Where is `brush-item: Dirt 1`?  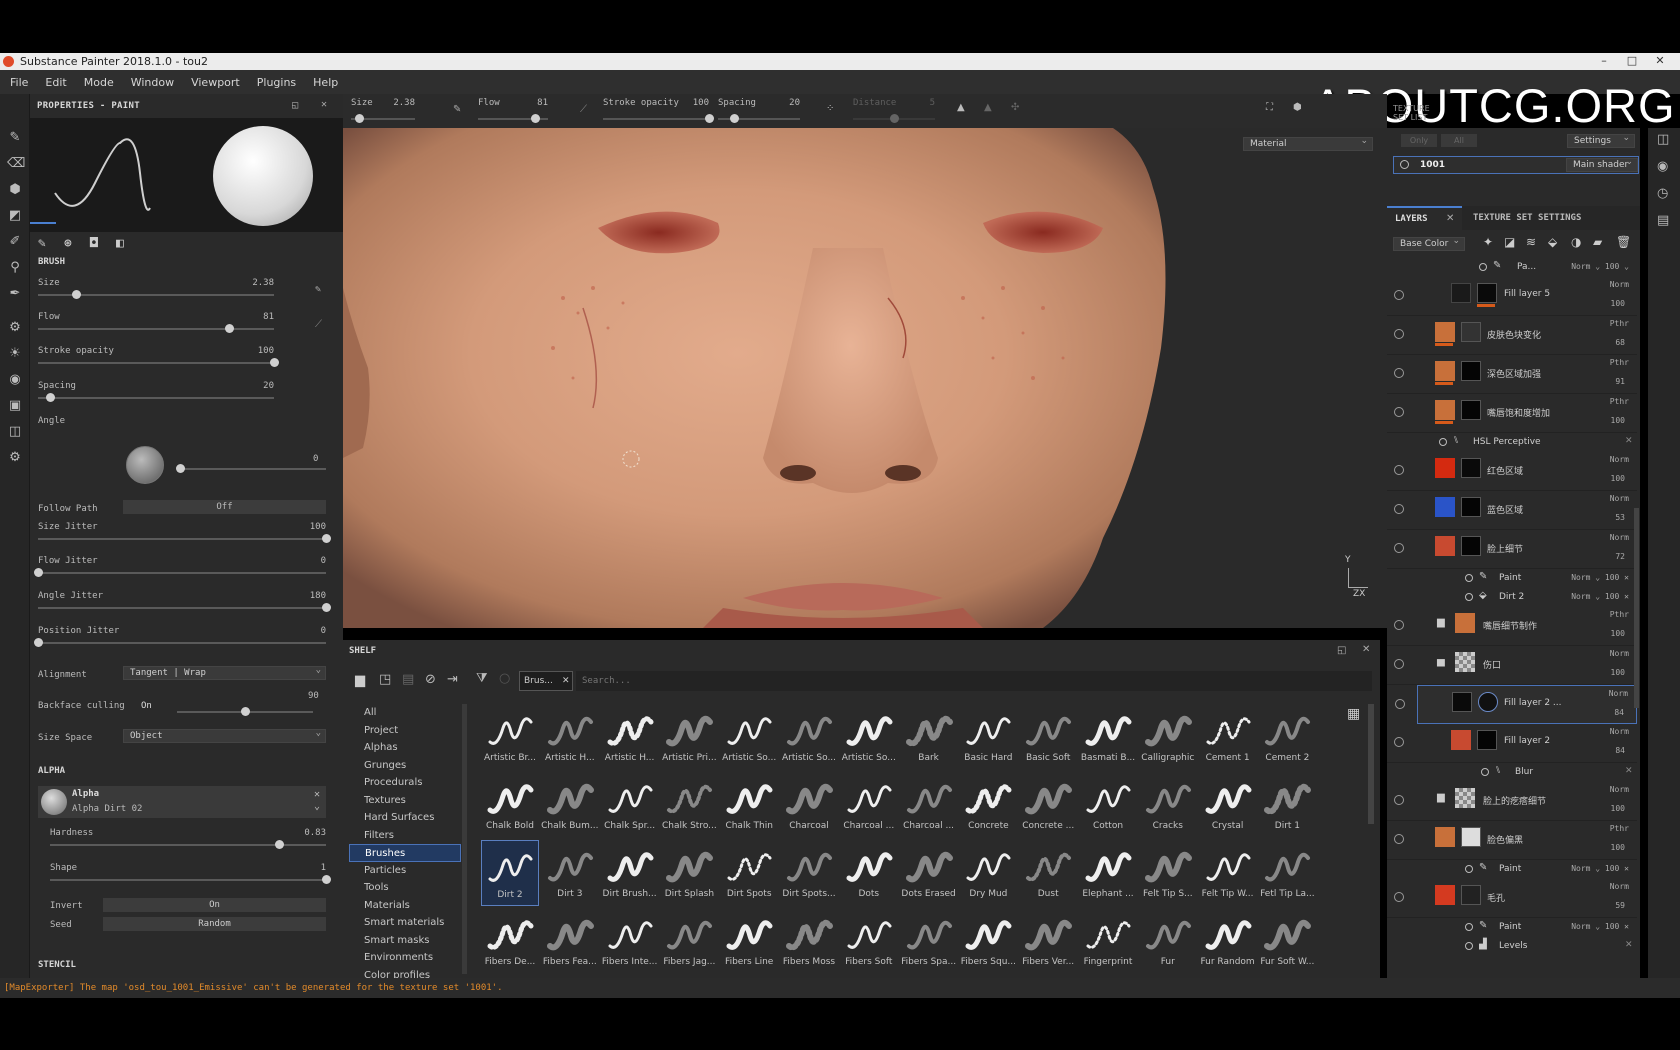
brush-item: Dirt 1 is located at coordinates (1287, 805).